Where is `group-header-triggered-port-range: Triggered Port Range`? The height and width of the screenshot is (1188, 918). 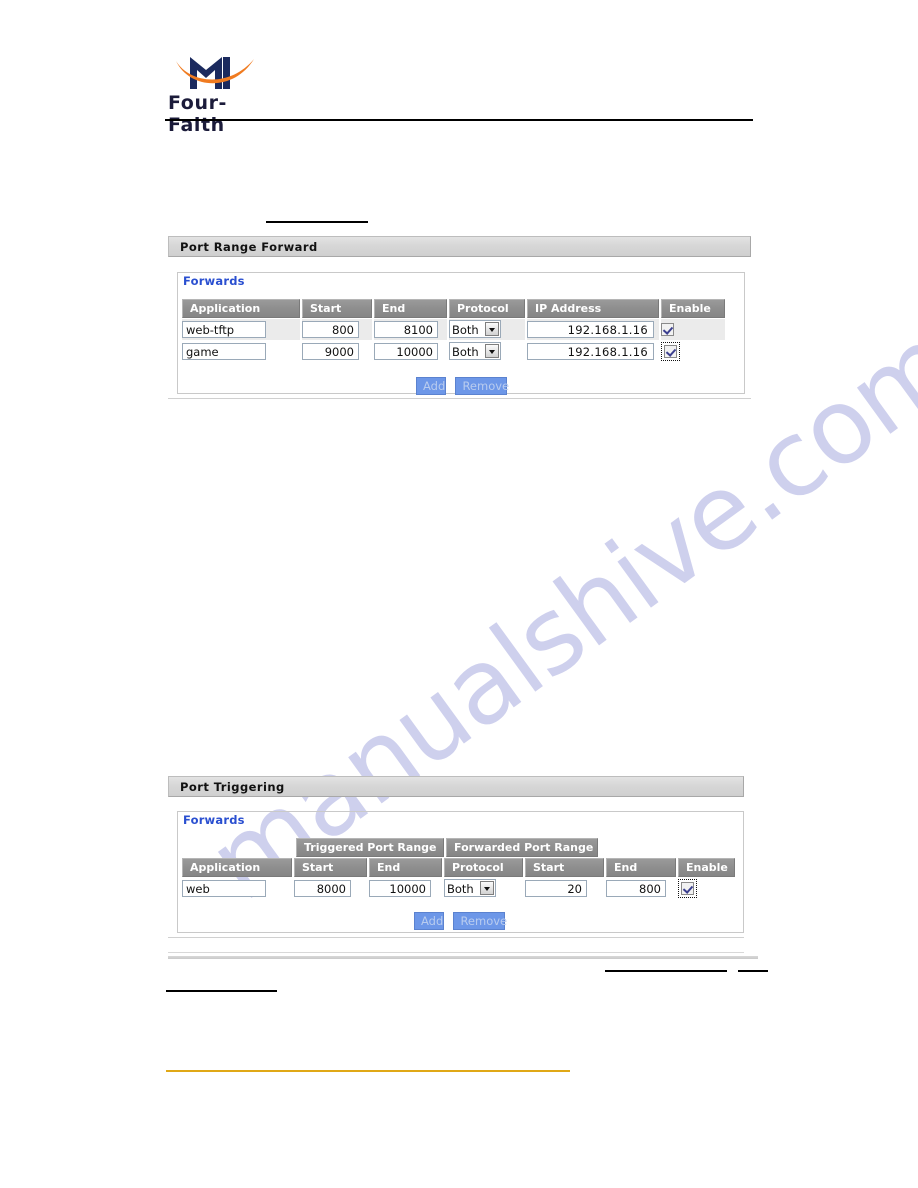
group-header-triggered-port-range: Triggered Port Range is located at coordinates (370, 847).